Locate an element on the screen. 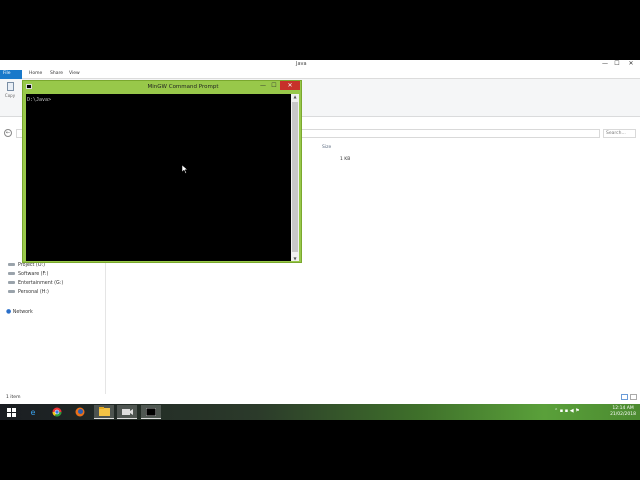 This screenshot has height=480, width=640. windows-logo-icon is located at coordinates (11, 412).